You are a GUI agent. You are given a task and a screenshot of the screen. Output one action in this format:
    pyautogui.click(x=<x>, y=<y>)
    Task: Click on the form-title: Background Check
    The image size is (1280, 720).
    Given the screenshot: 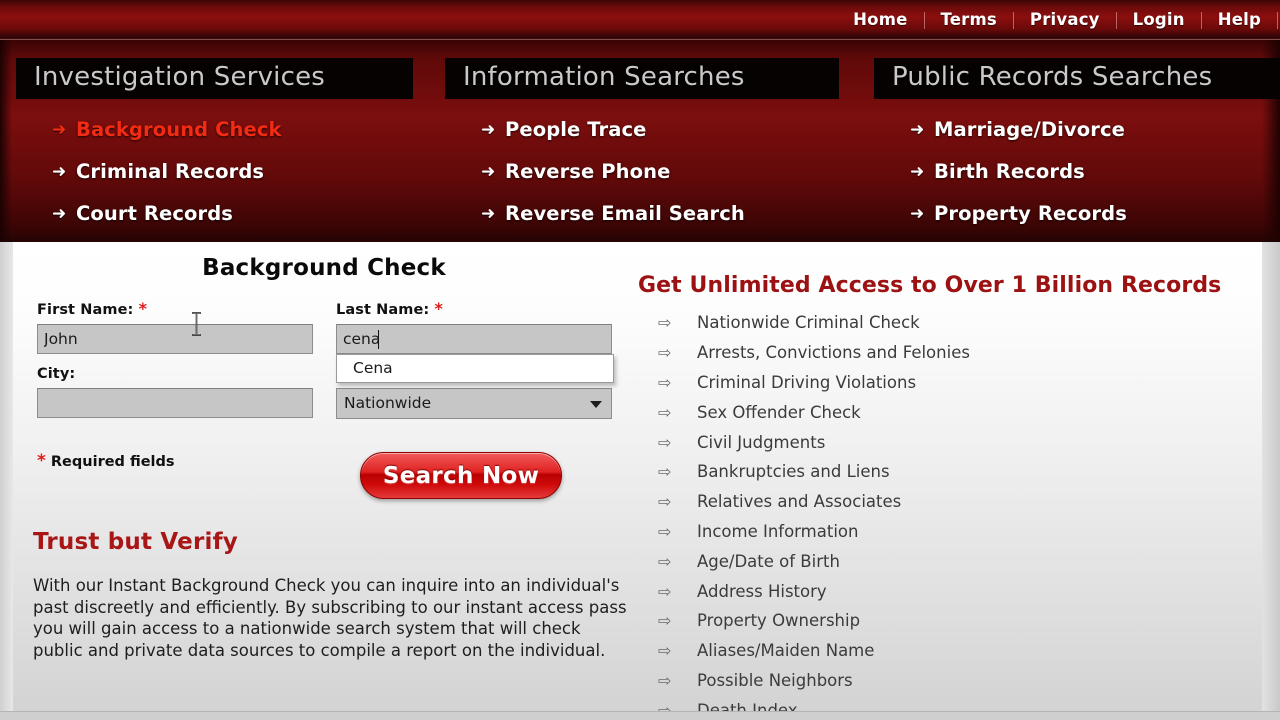 What is the action you would take?
    pyautogui.click(x=324, y=268)
    